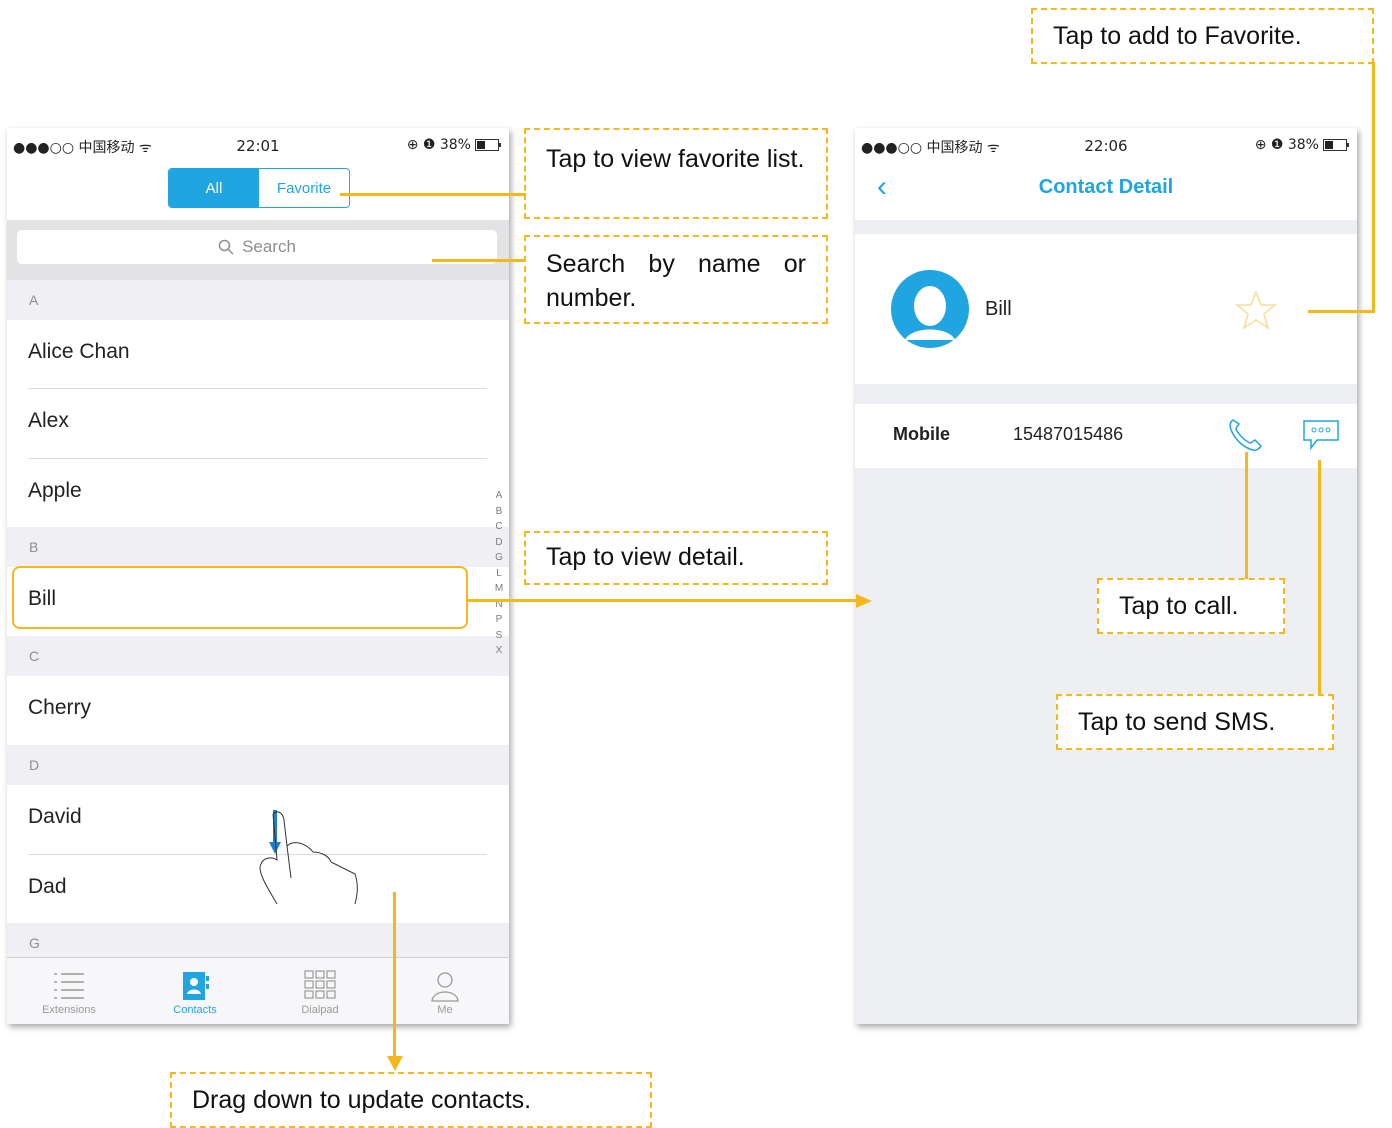  Describe the element at coordinates (214, 188) in the screenshot. I see `tab-all: All` at that location.